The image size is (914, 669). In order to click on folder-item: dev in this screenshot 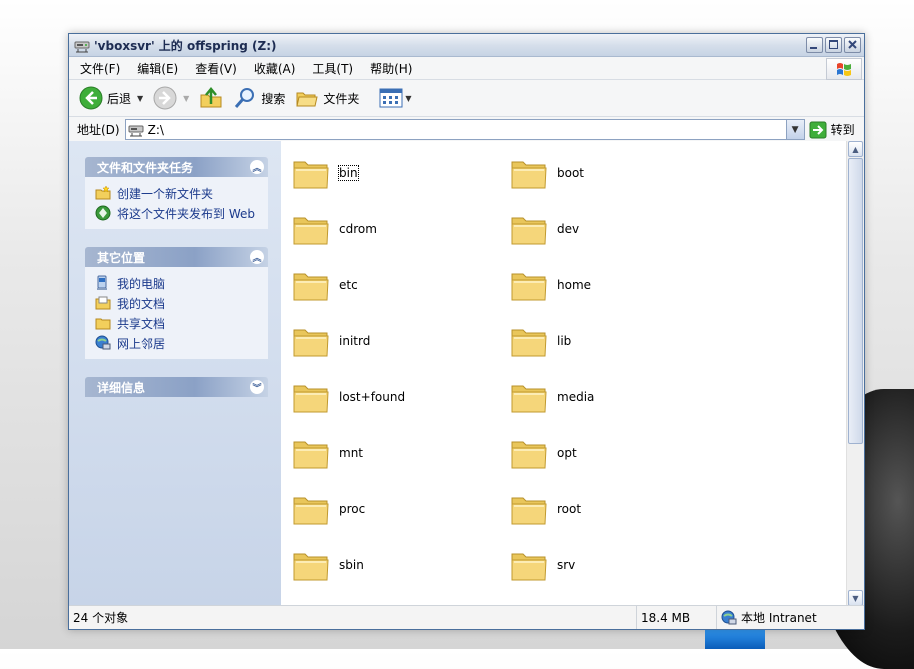, I will do `click(609, 229)`.